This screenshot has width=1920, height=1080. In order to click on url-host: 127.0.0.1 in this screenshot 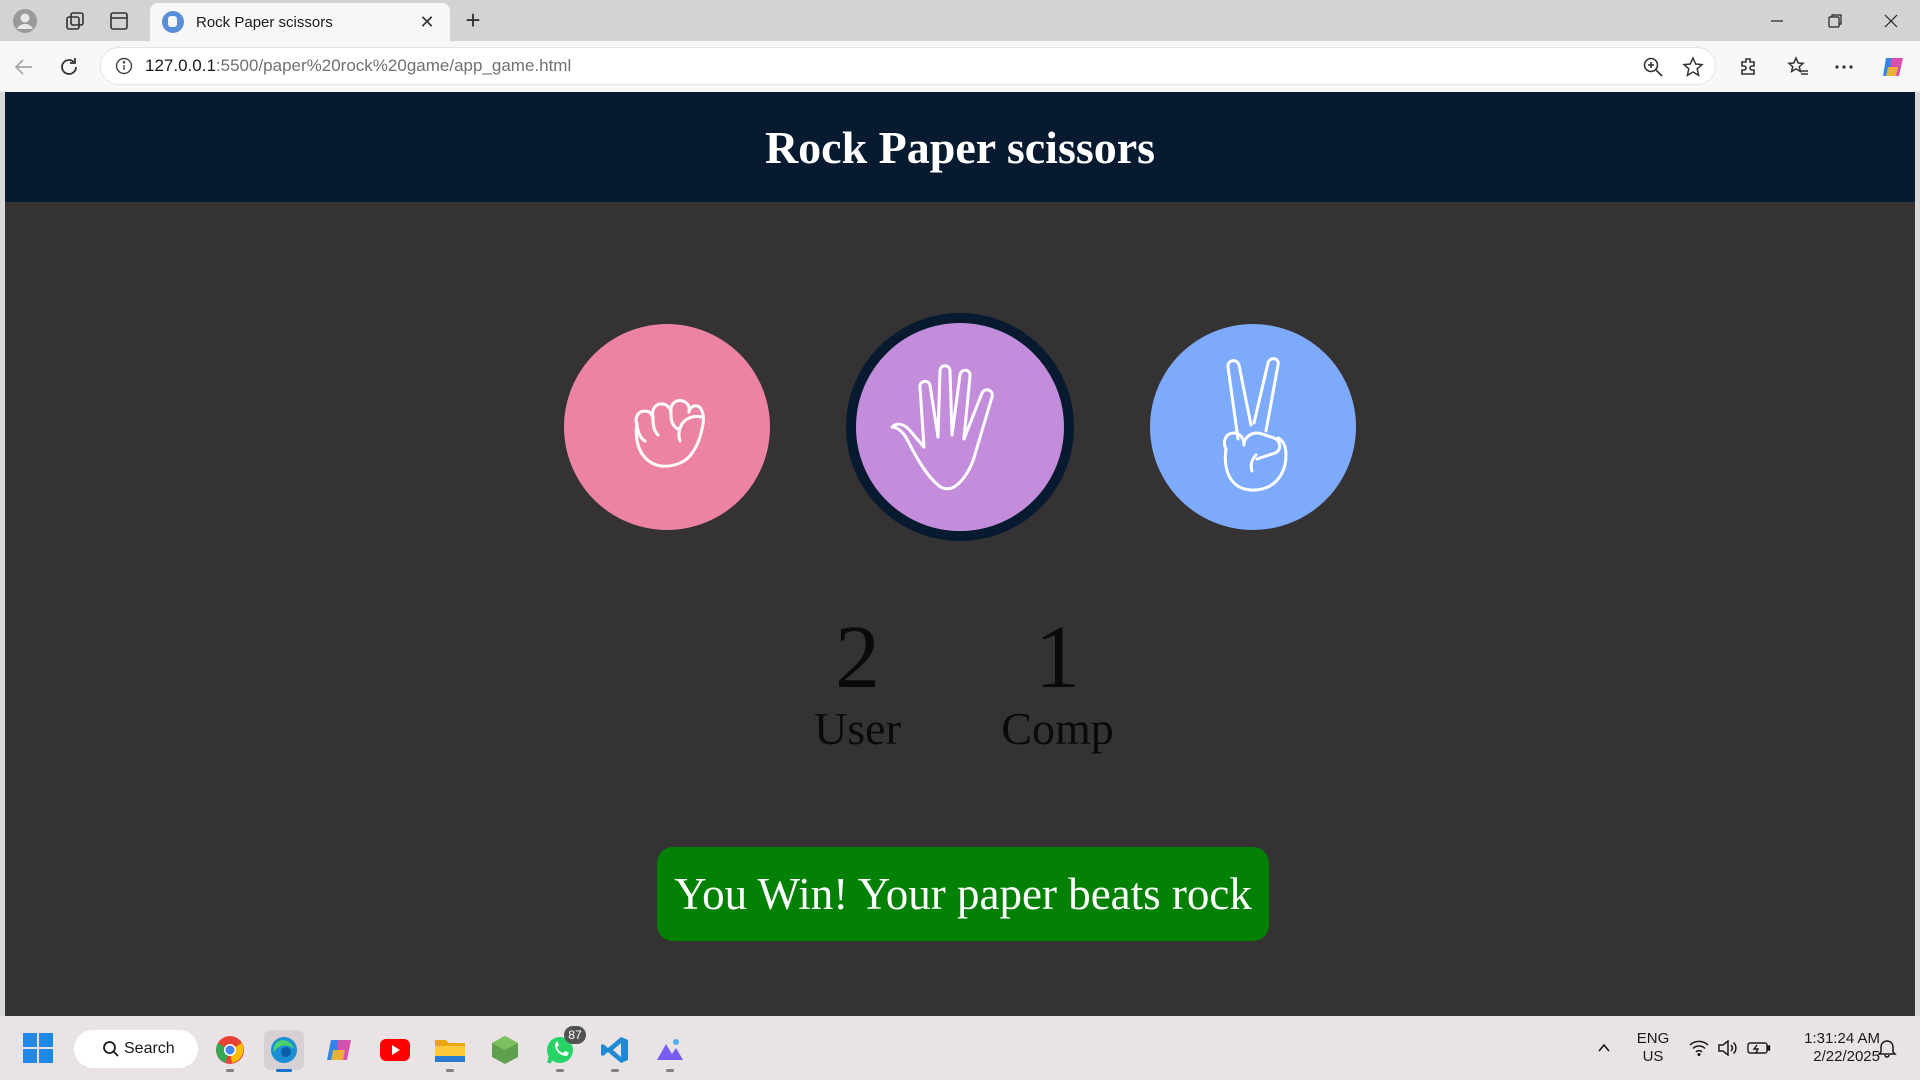, I will do `click(180, 65)`.